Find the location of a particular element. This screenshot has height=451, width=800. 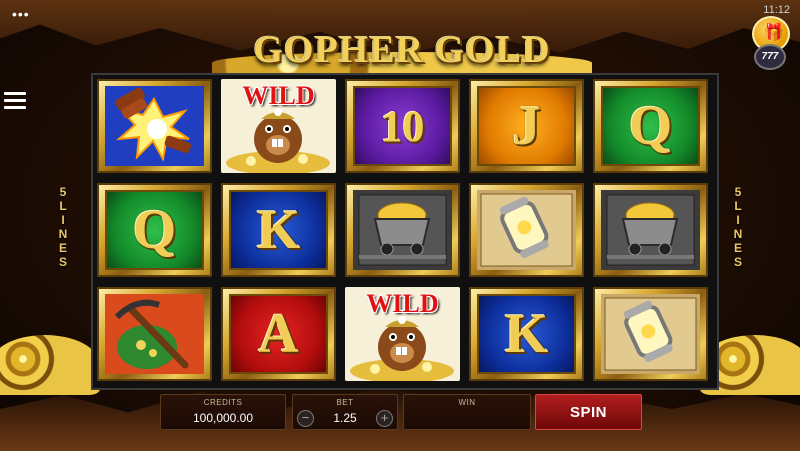

bet-label: BET is located at coordinates (345, 402).